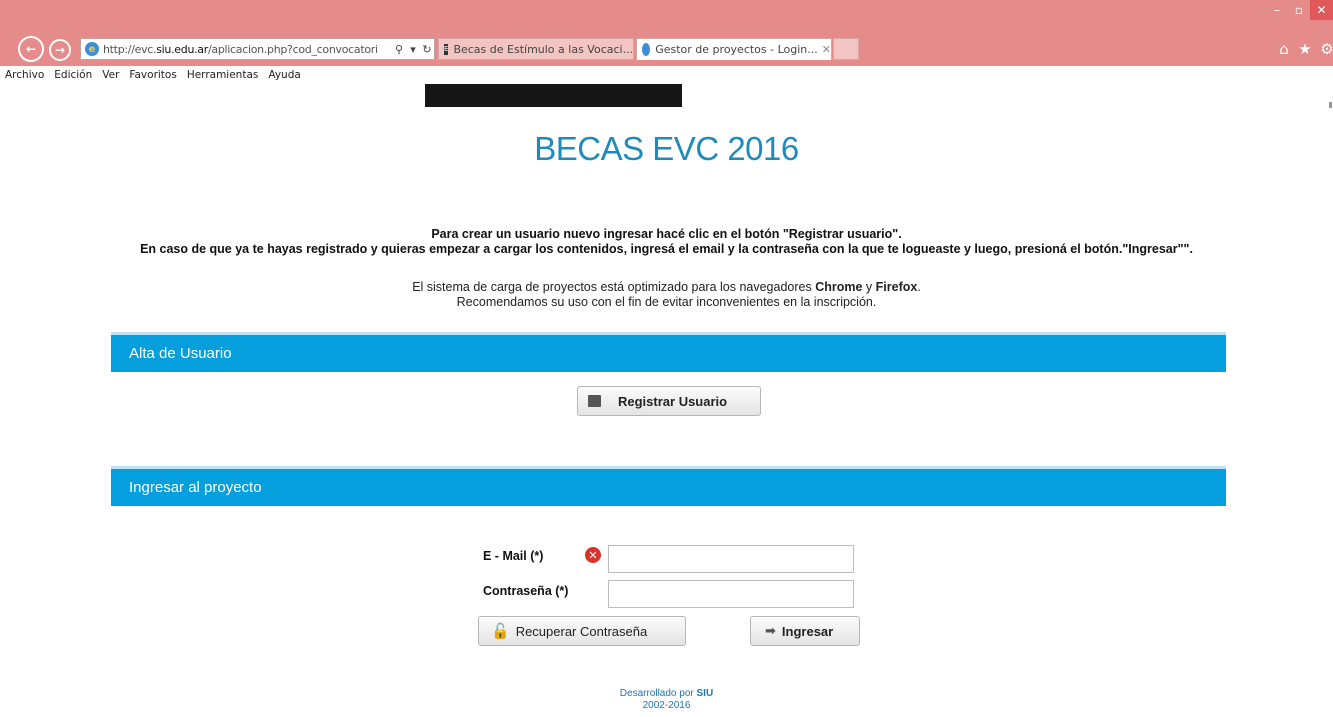 The height and width of the screenshot is (717, 1333). I want to click on alta-usuario-header: Alta de Usuario, so click(668, 352).